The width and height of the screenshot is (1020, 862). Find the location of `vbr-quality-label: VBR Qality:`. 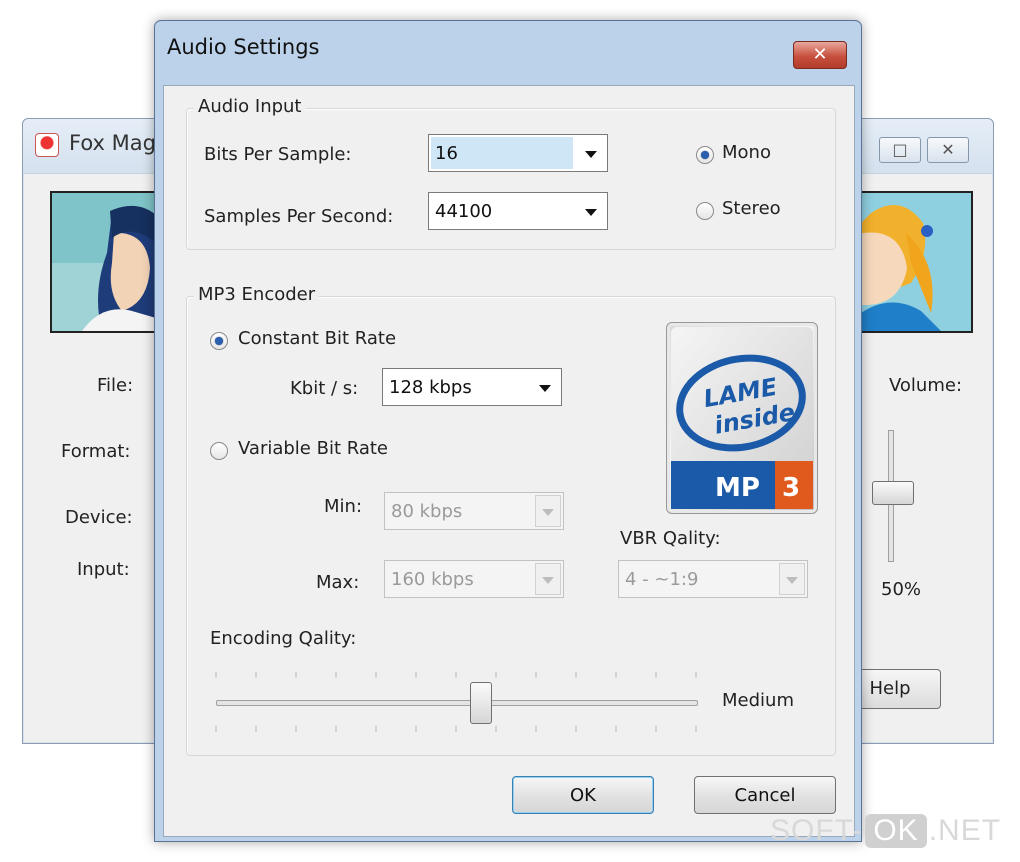

vbr-quality-label: VBR Qality: is located at coordinates (670, 538).